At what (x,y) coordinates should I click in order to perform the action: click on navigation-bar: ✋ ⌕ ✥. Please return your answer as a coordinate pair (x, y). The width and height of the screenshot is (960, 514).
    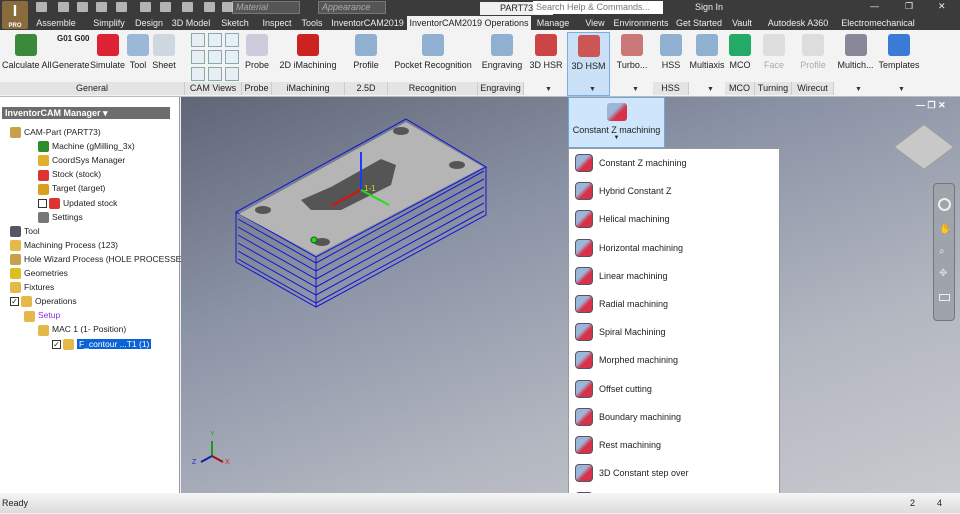
    Looking at the image, I should click on (944, 252).